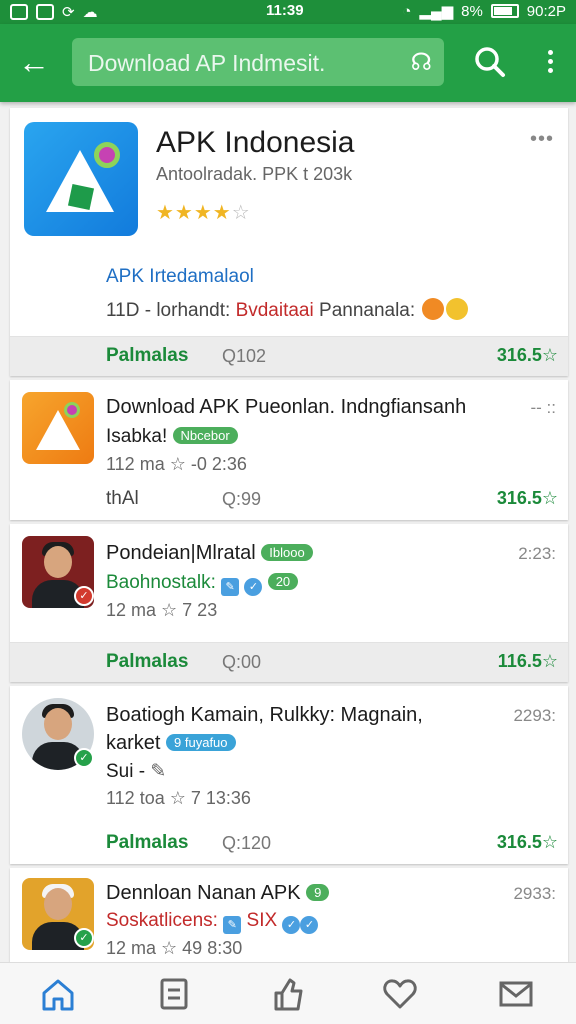  Describe the element at coordinates (218, 893) in the screenshot. I see `row-title: Dennloan Nanan APK 9` at that location.